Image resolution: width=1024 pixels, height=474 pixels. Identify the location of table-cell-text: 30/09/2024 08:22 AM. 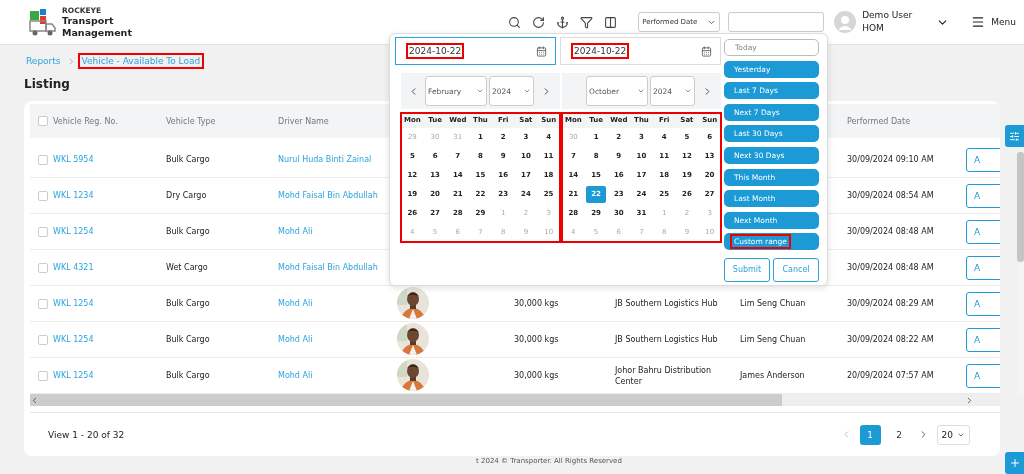
(891, 339).